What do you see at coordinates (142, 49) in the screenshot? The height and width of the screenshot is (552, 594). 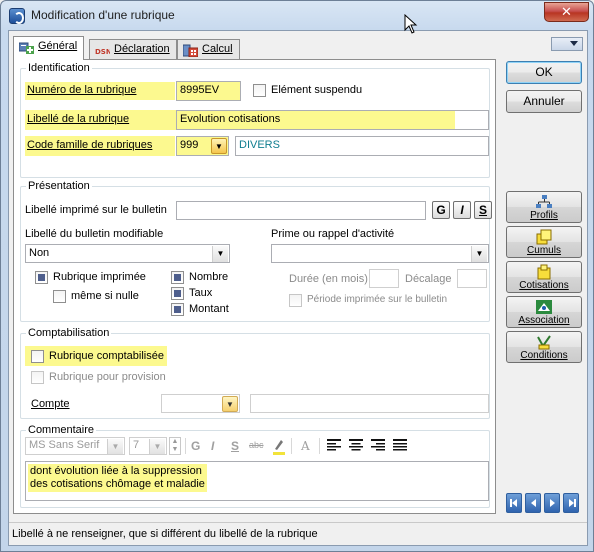 I see `tab-declaration-label: Déclaration` at bounding box center [142, 49].